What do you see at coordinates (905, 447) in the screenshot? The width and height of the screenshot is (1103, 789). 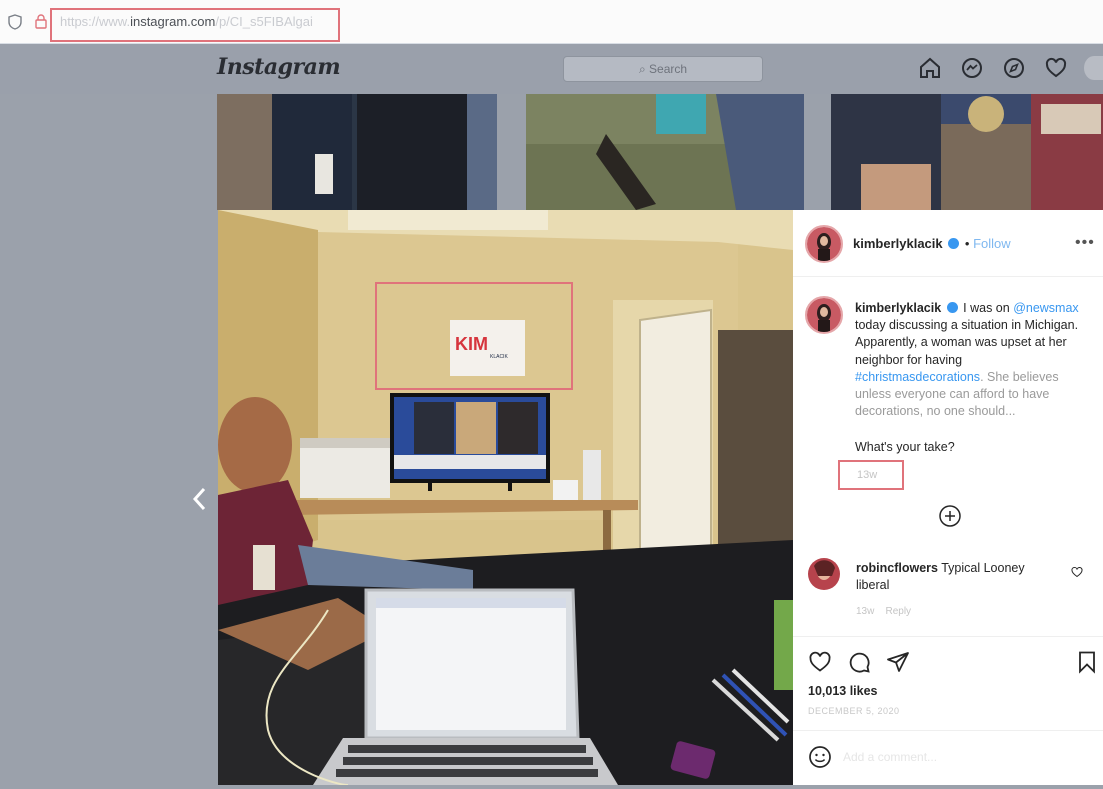 I see `caption-question: What's your take?` at bounding box center [905, 447].